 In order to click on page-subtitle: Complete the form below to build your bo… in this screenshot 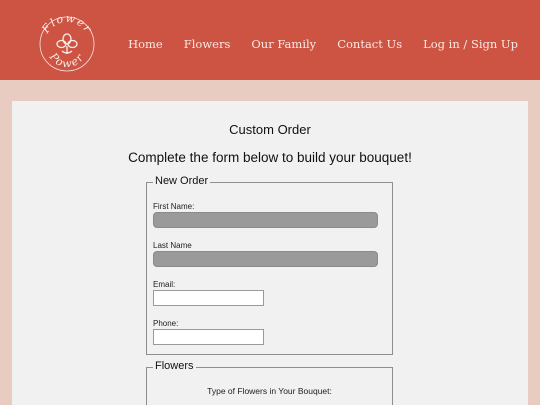, I will do `click(270, 157)`.